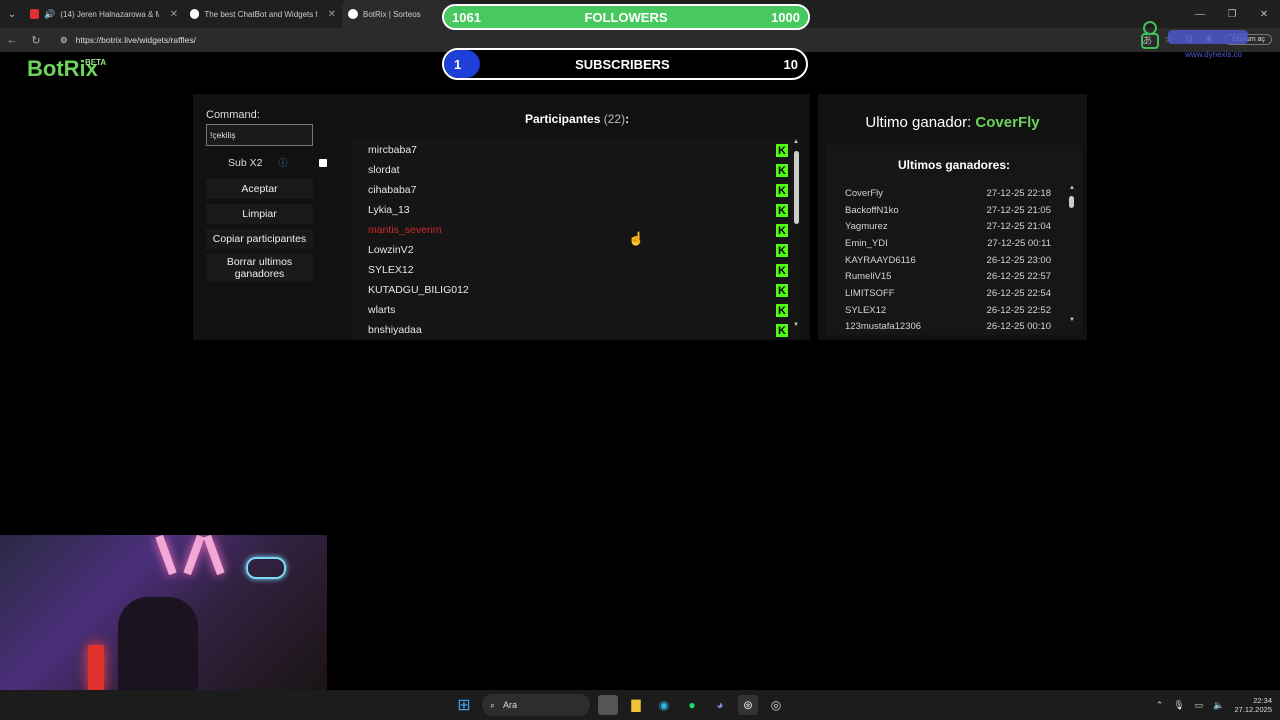 The image size is (1280, 720). What do you see at coordinates (466, 17) in the screenshot?
I see `followers-current: 1061` at bounding box center [466, 17].